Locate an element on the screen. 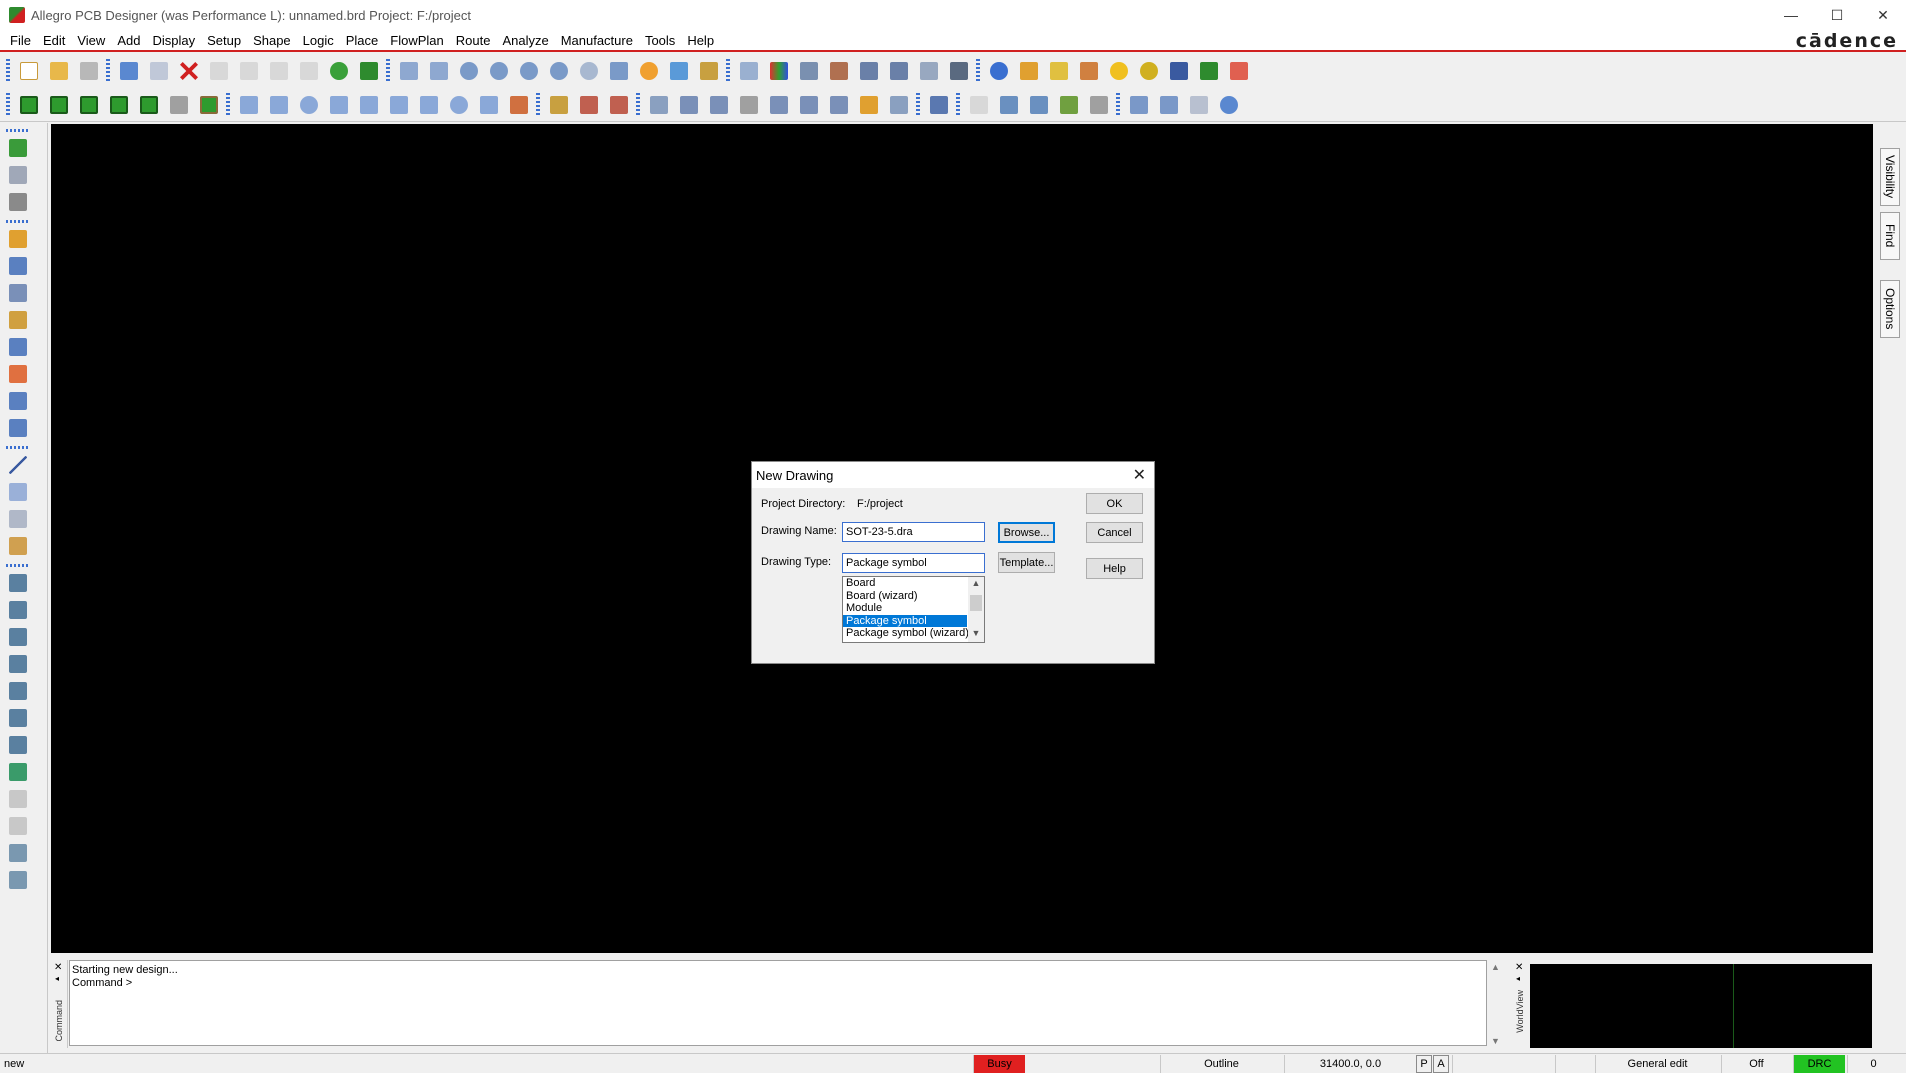  menu-place: Place is located at coordinates (362, 40).